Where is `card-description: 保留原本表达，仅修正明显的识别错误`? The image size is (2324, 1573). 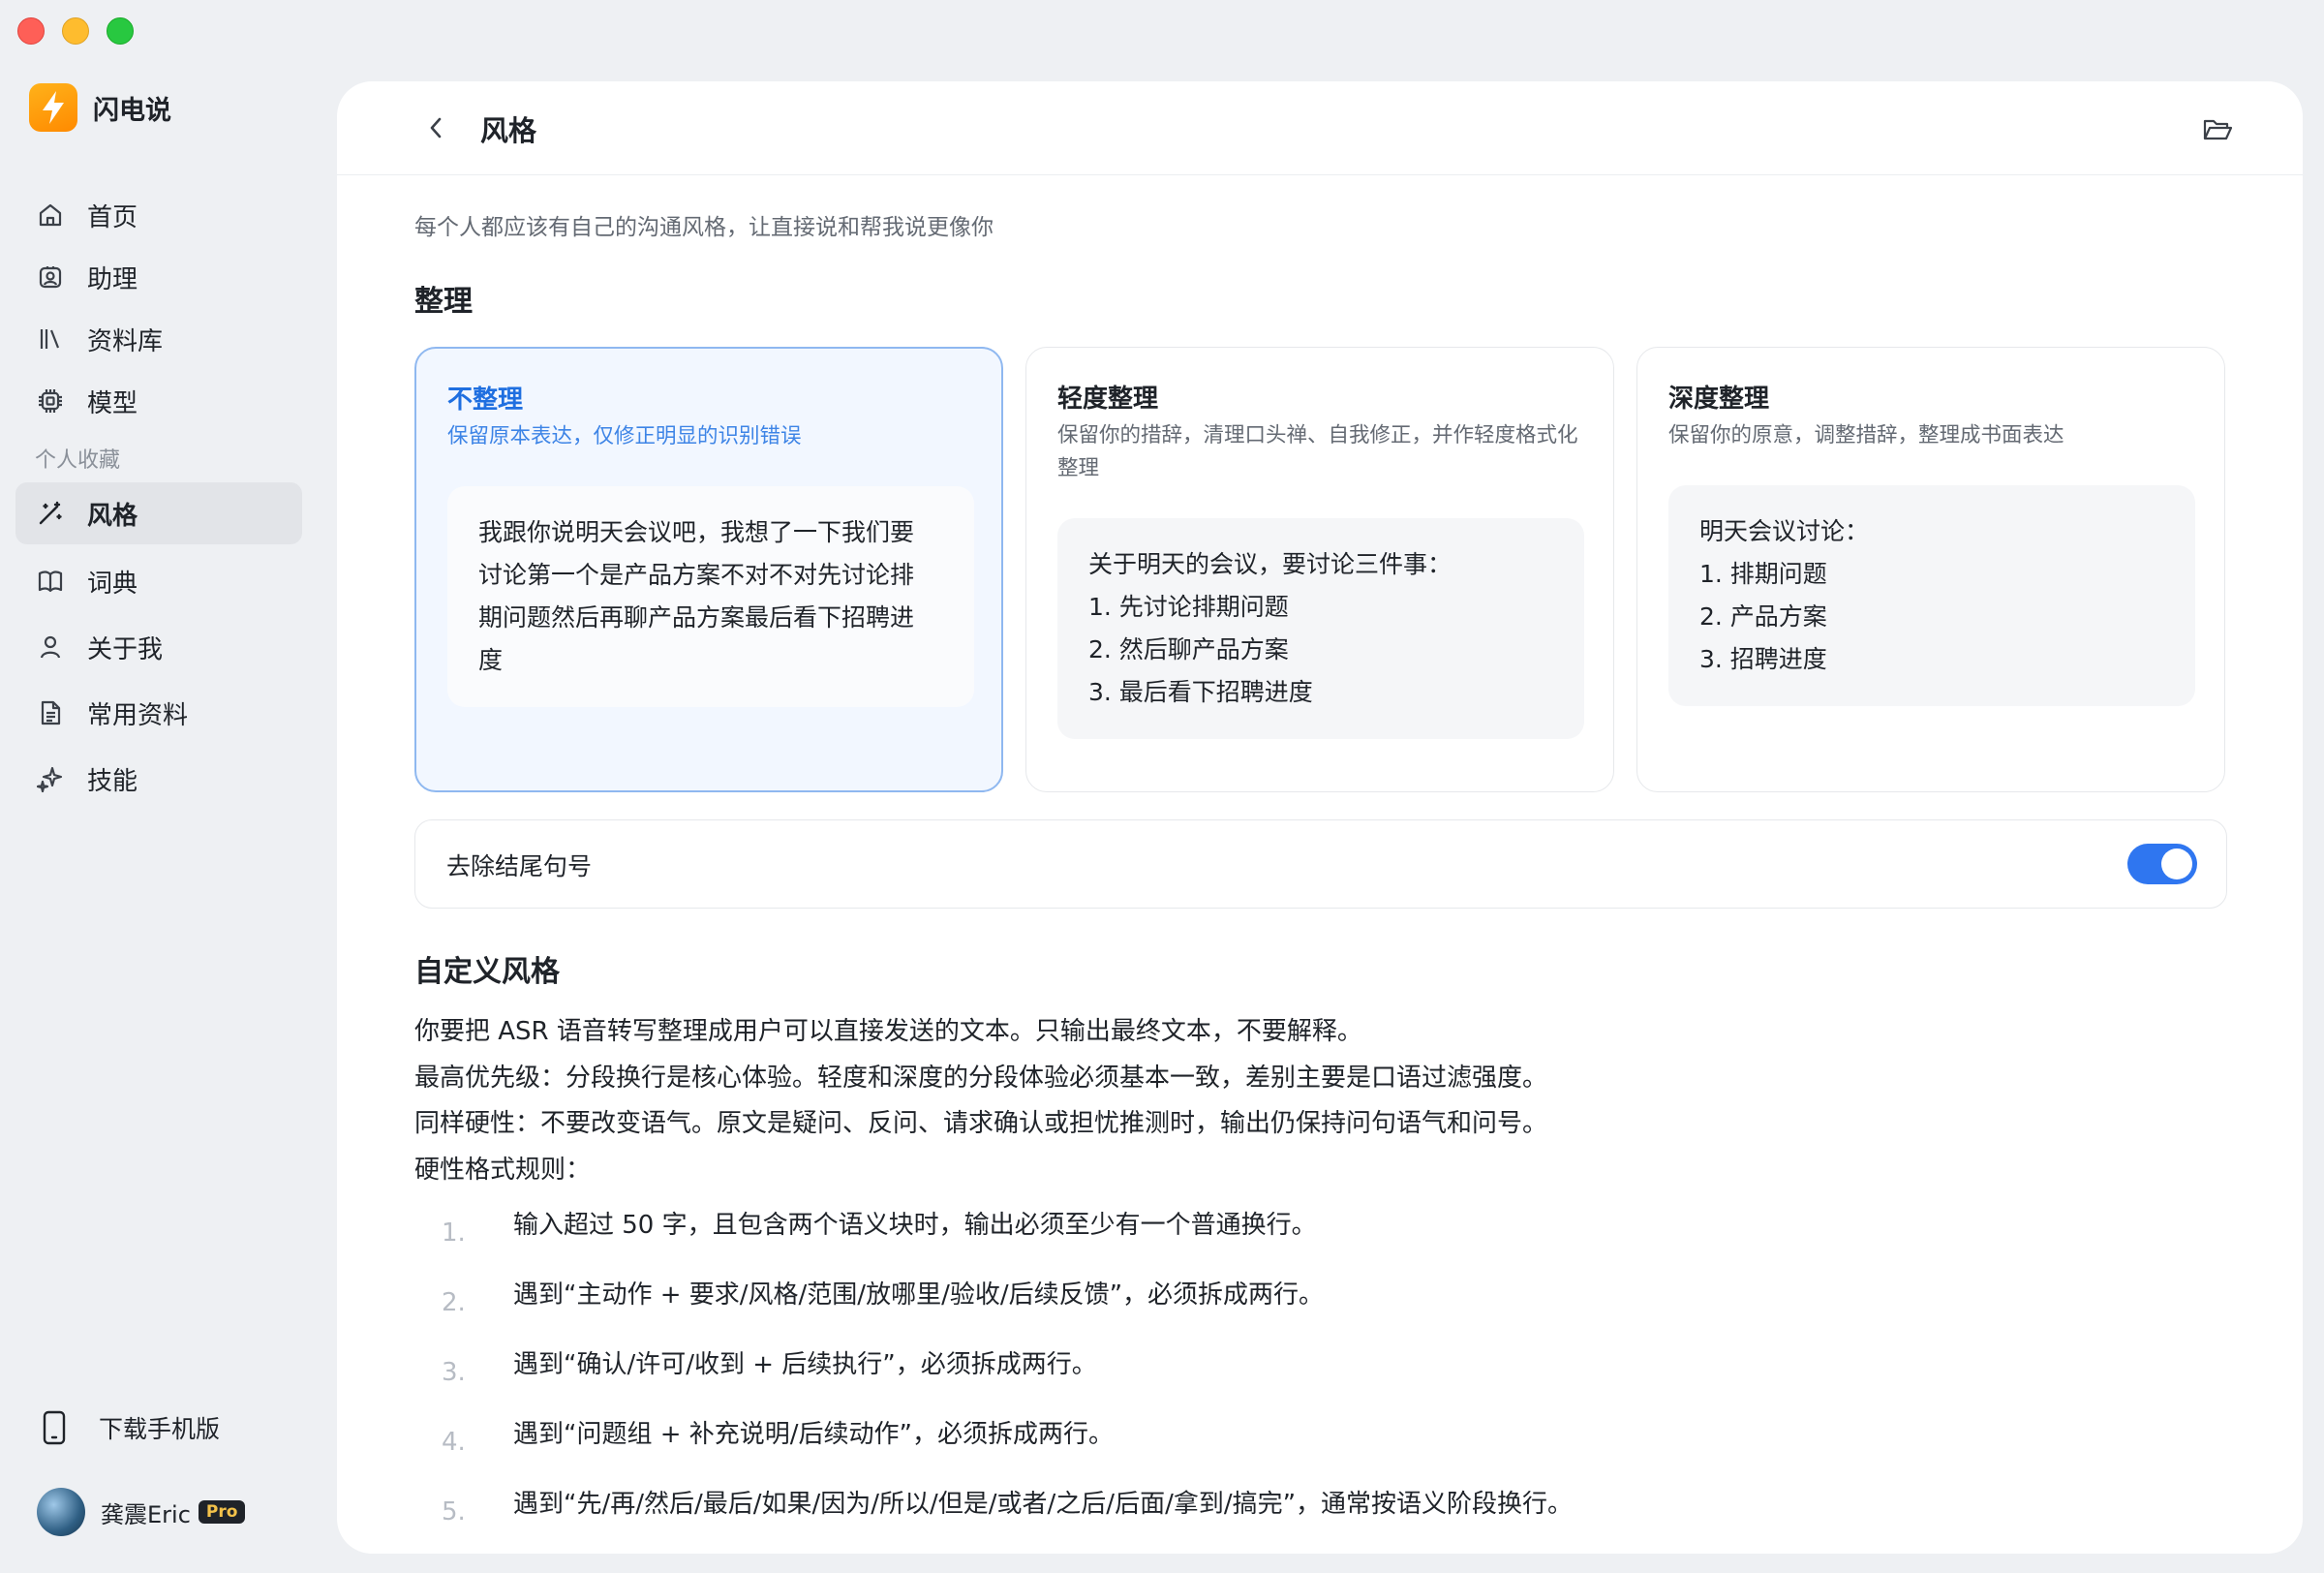 card-description: 保留原本表达，仅修正明显的识别错误 is located at coordinates (624, 436).